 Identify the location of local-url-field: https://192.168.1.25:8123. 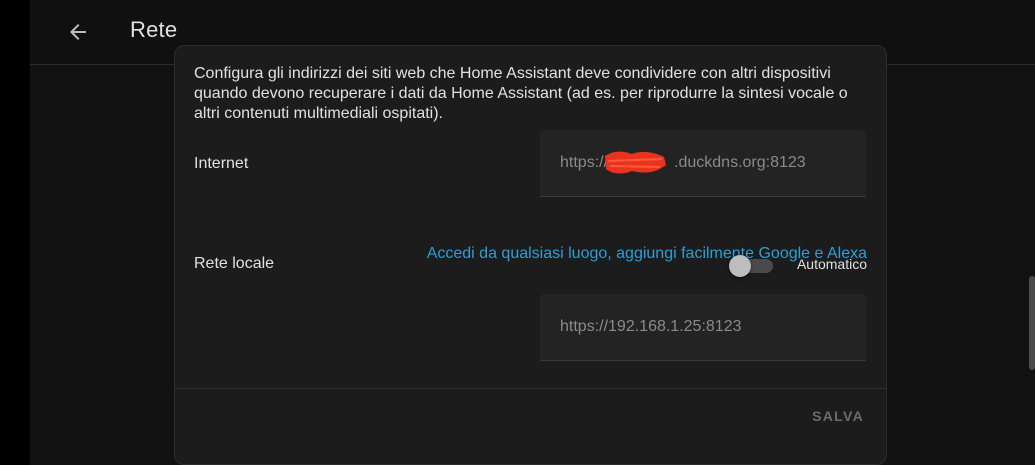
(703, 327).